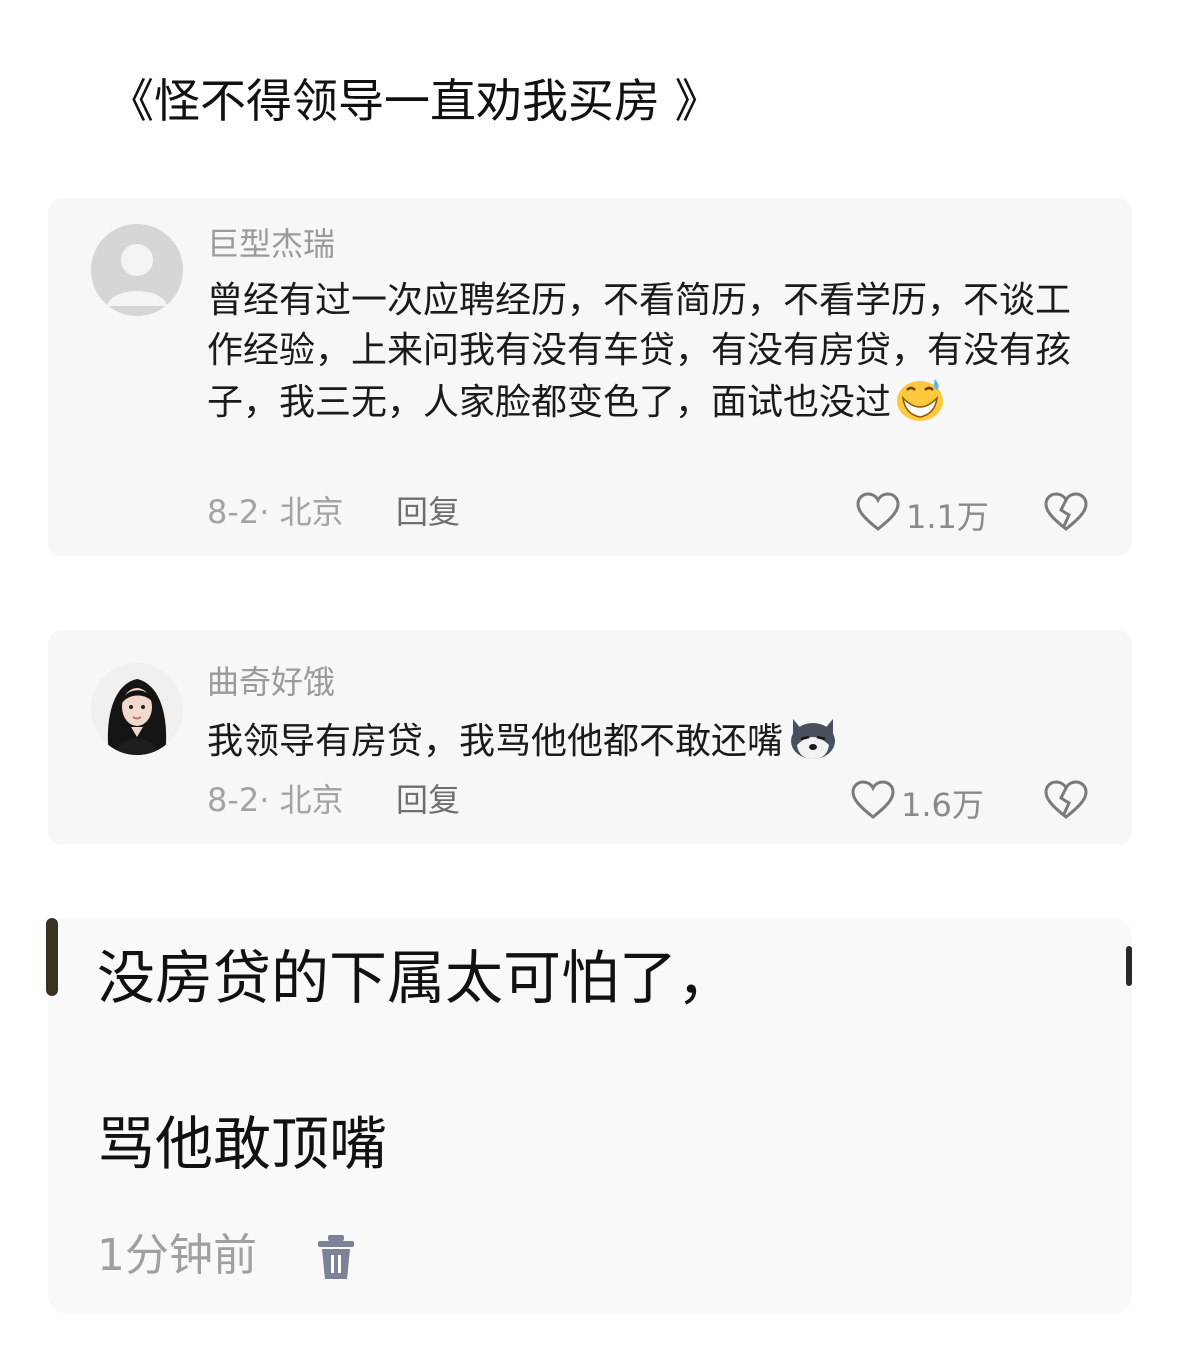 Image resolution: width=1179 pixels, height=1347 pixels. What do you see at coordinates (920, 406) in the screenshot?
I see `sweat-grin-emoji-icon` at bounding box center [920, 406].